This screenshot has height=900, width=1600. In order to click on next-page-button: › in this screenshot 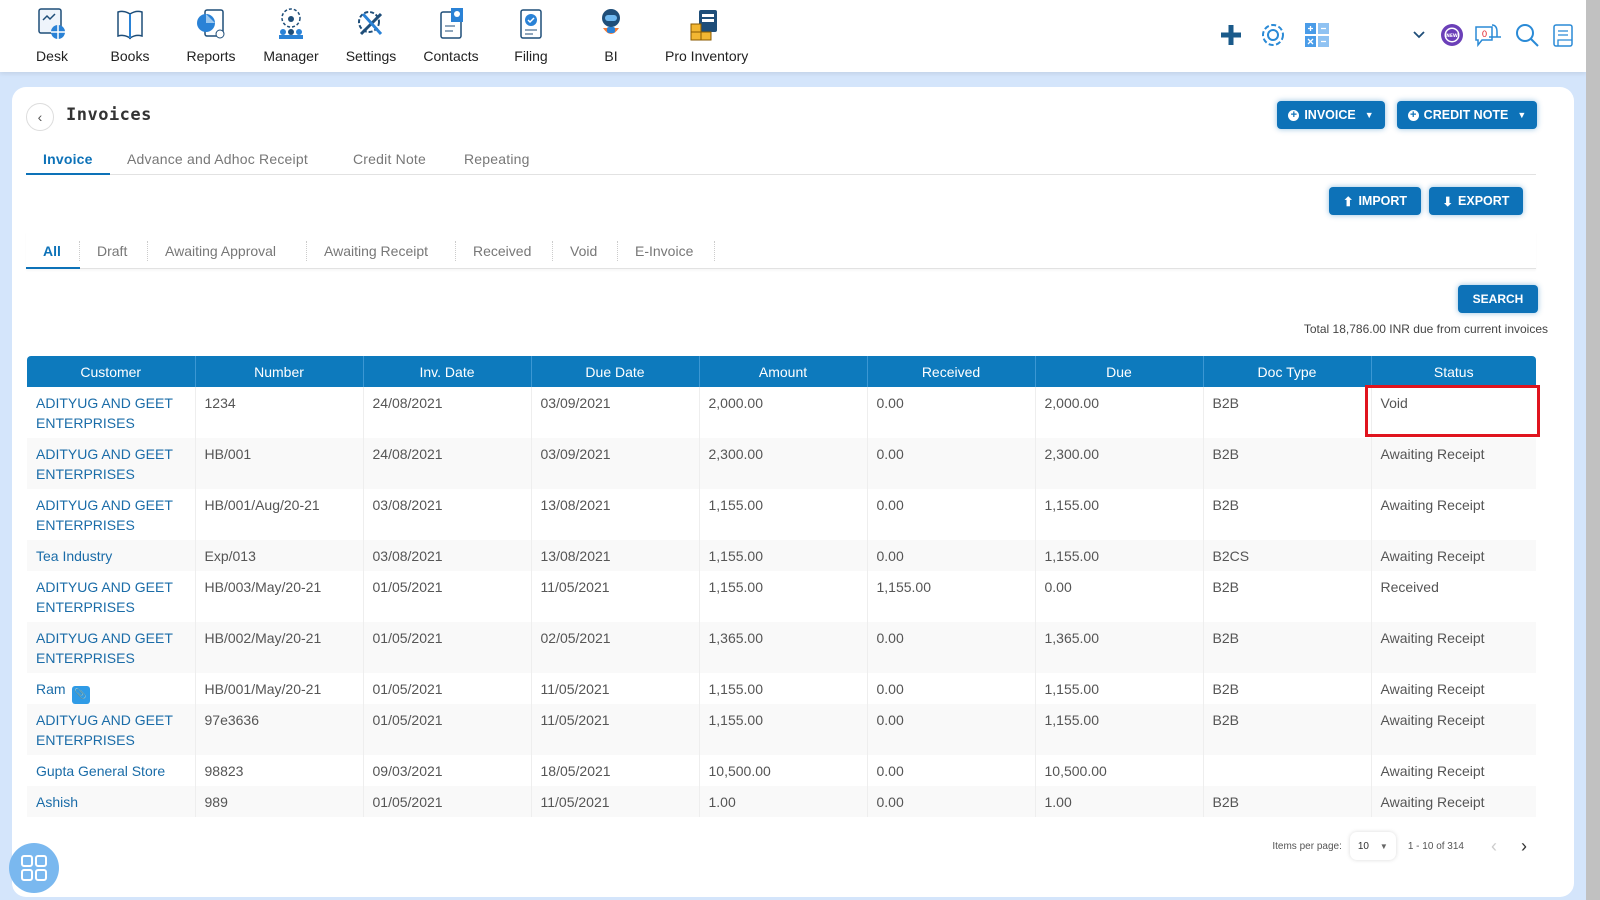, I will do `click(1524, 846)`.